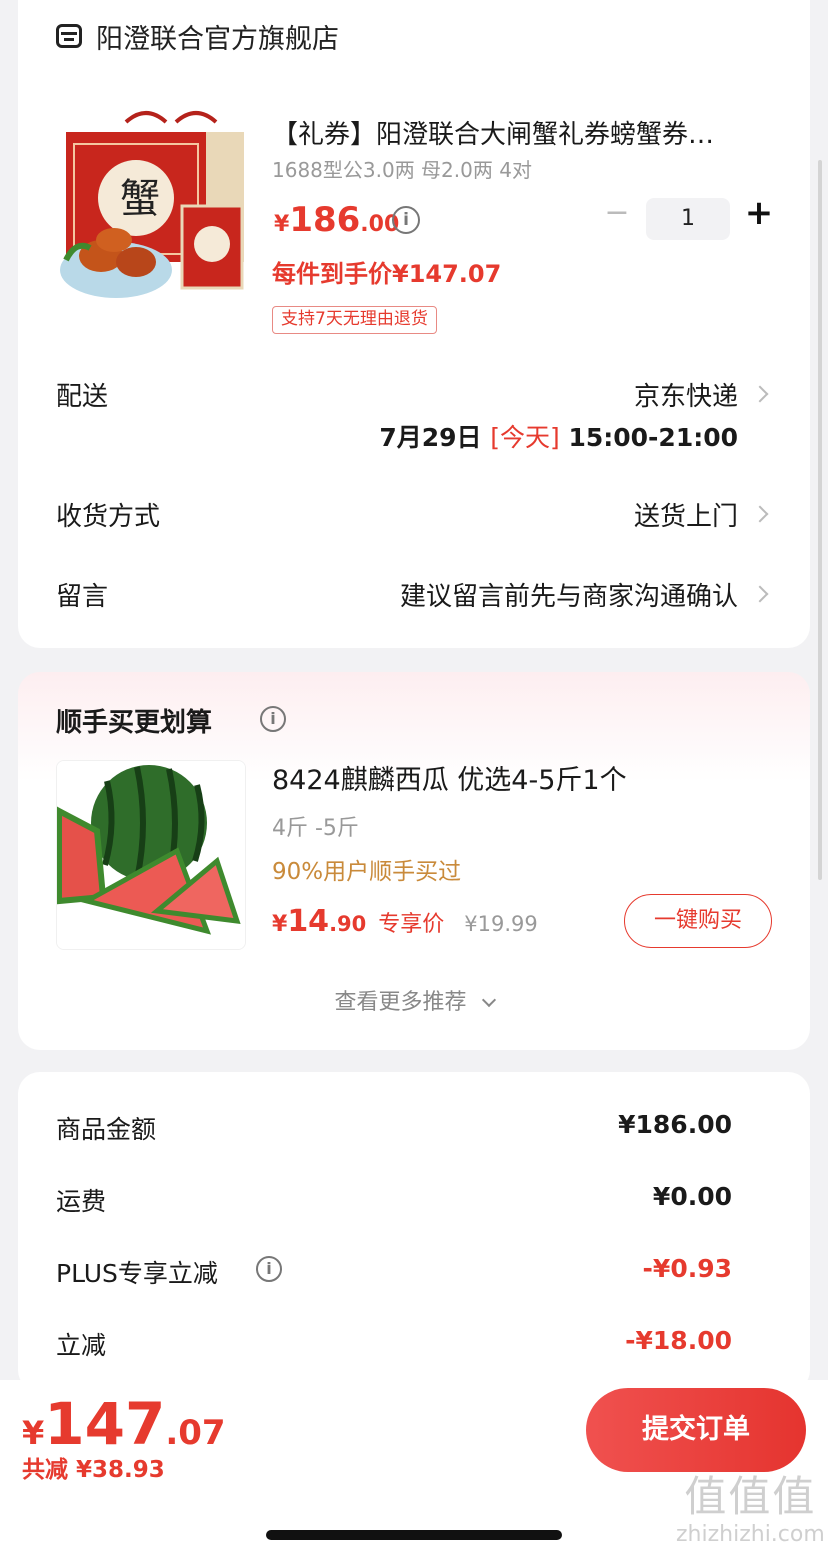 The width and height of the screenshot is (828, 1558). Describe the element at coordinates (140, 199) in the screenshot. I see `svg-text: 蟹` at that location.